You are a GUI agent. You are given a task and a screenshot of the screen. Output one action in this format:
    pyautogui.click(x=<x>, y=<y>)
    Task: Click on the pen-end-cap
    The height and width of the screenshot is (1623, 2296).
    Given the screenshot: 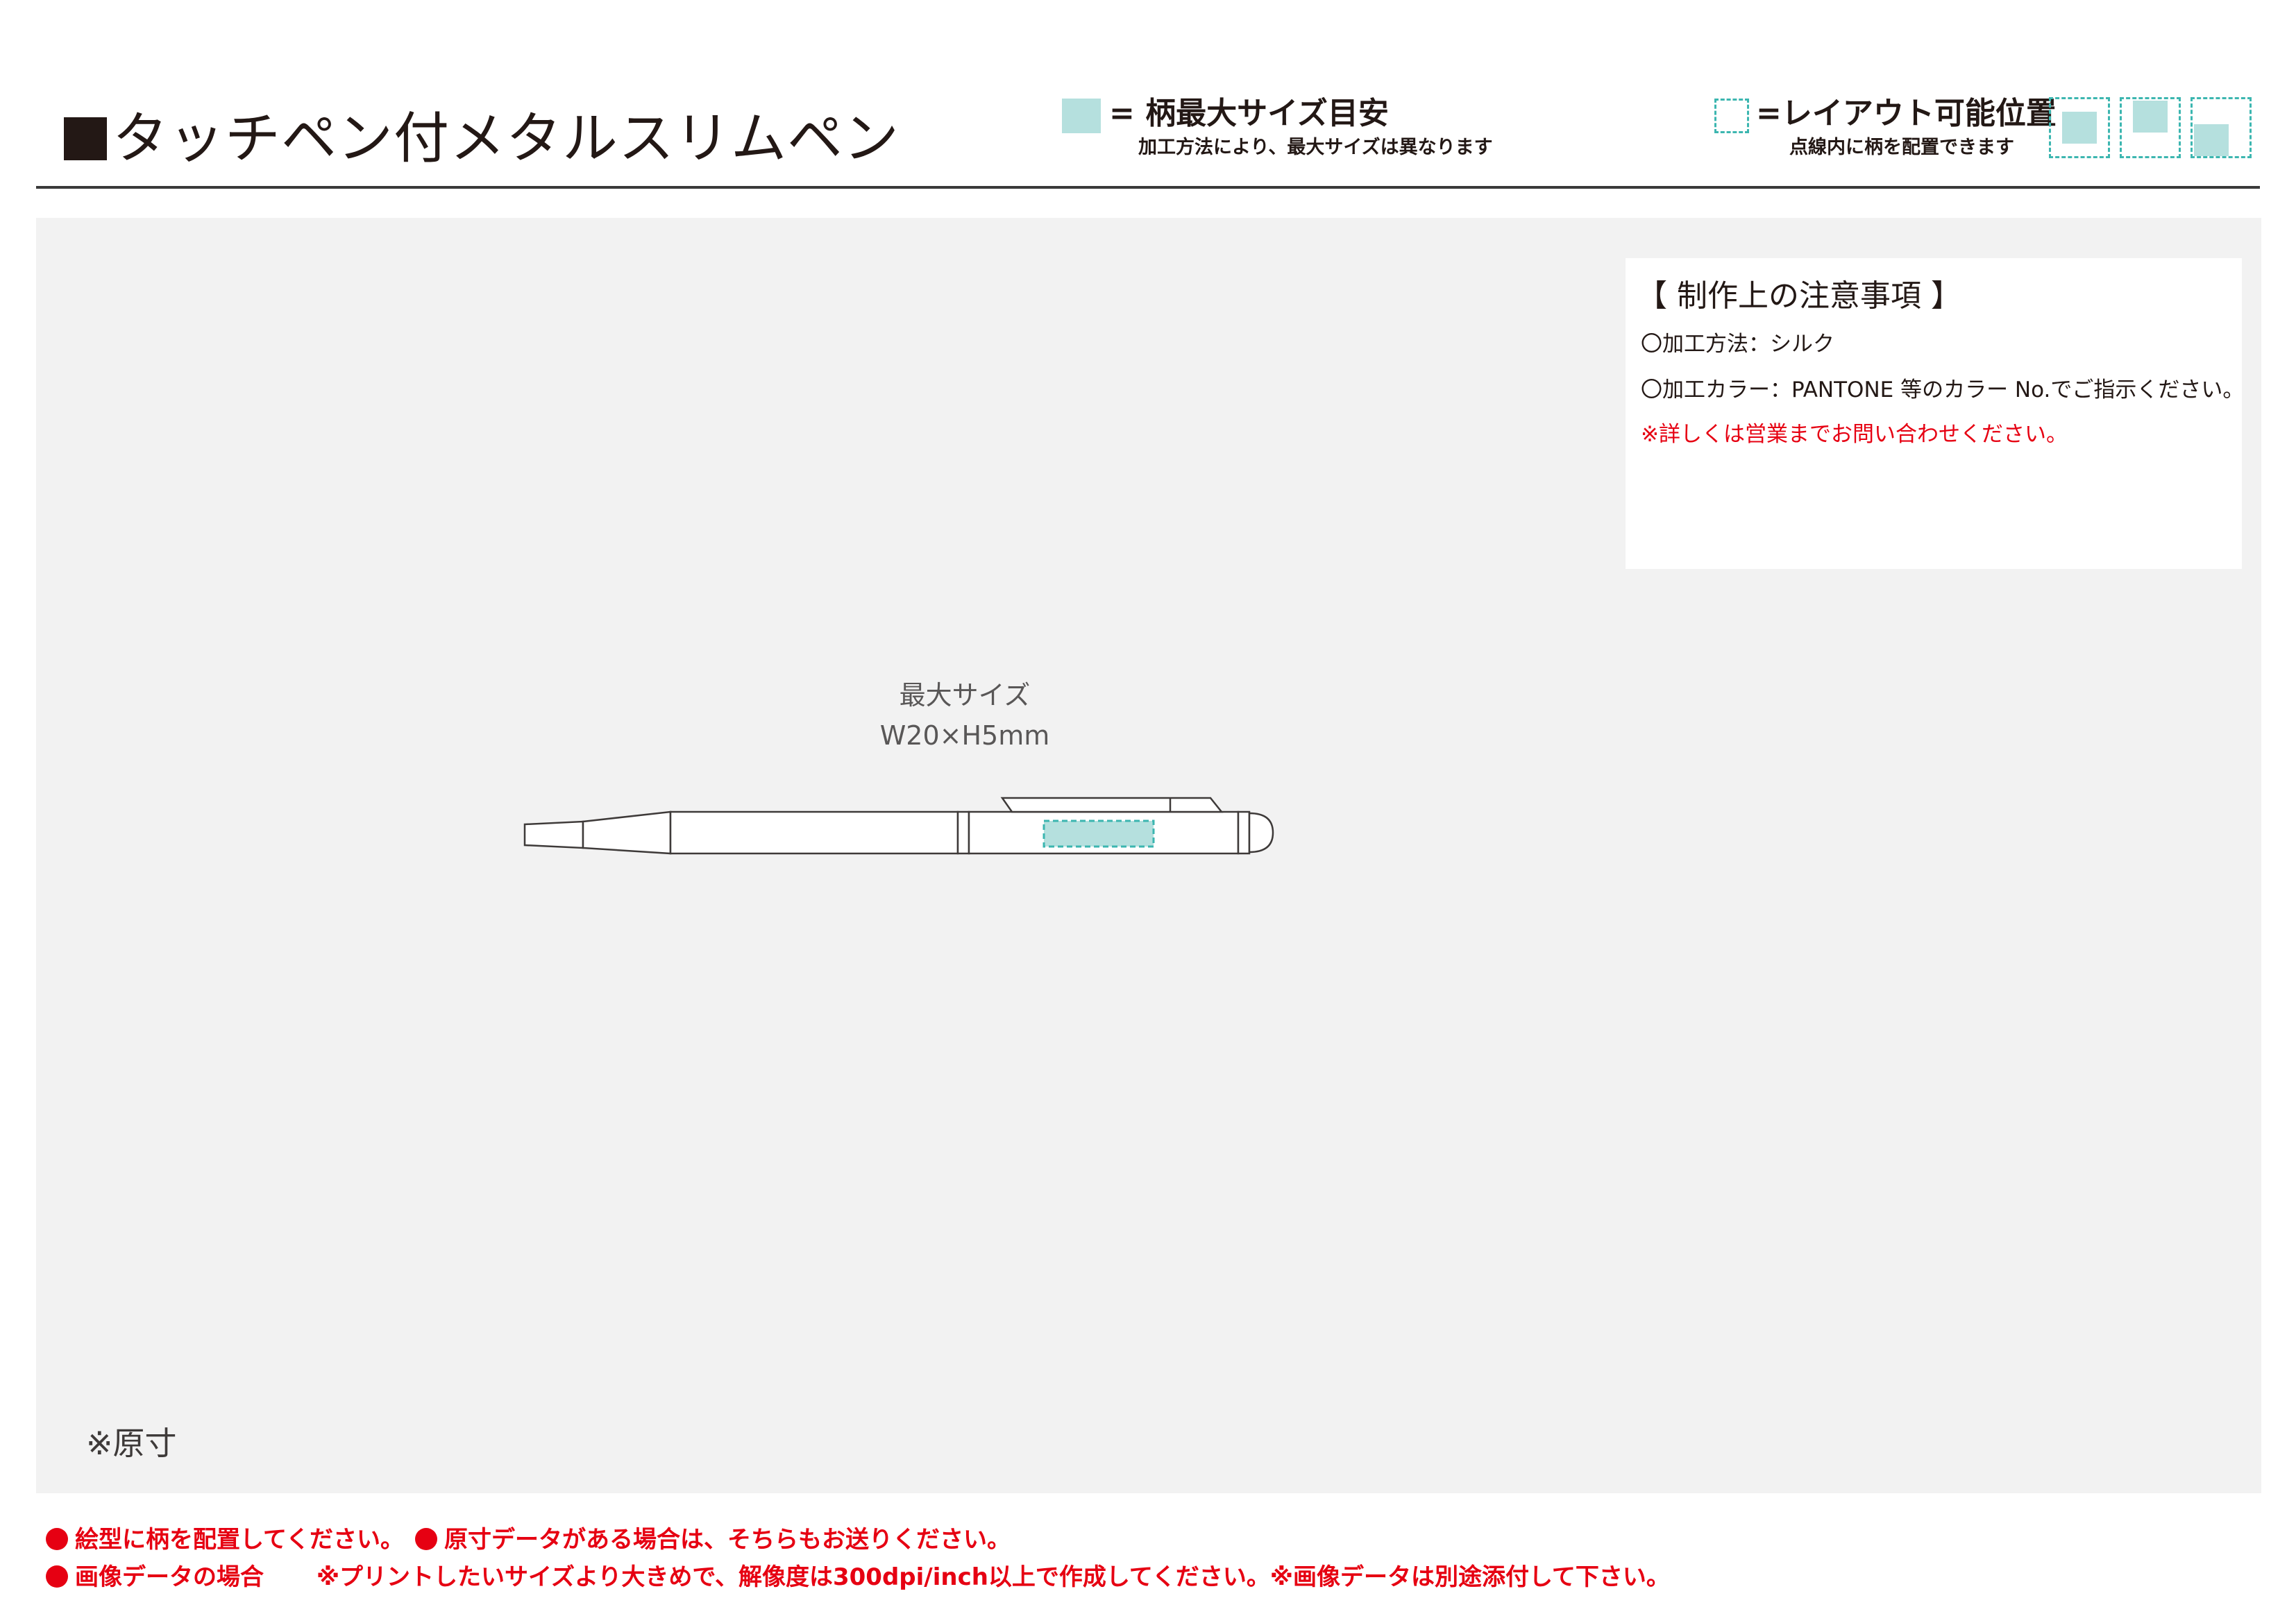 What is the action you would take?
    pyautogui.click(x=1244, y=832)
    